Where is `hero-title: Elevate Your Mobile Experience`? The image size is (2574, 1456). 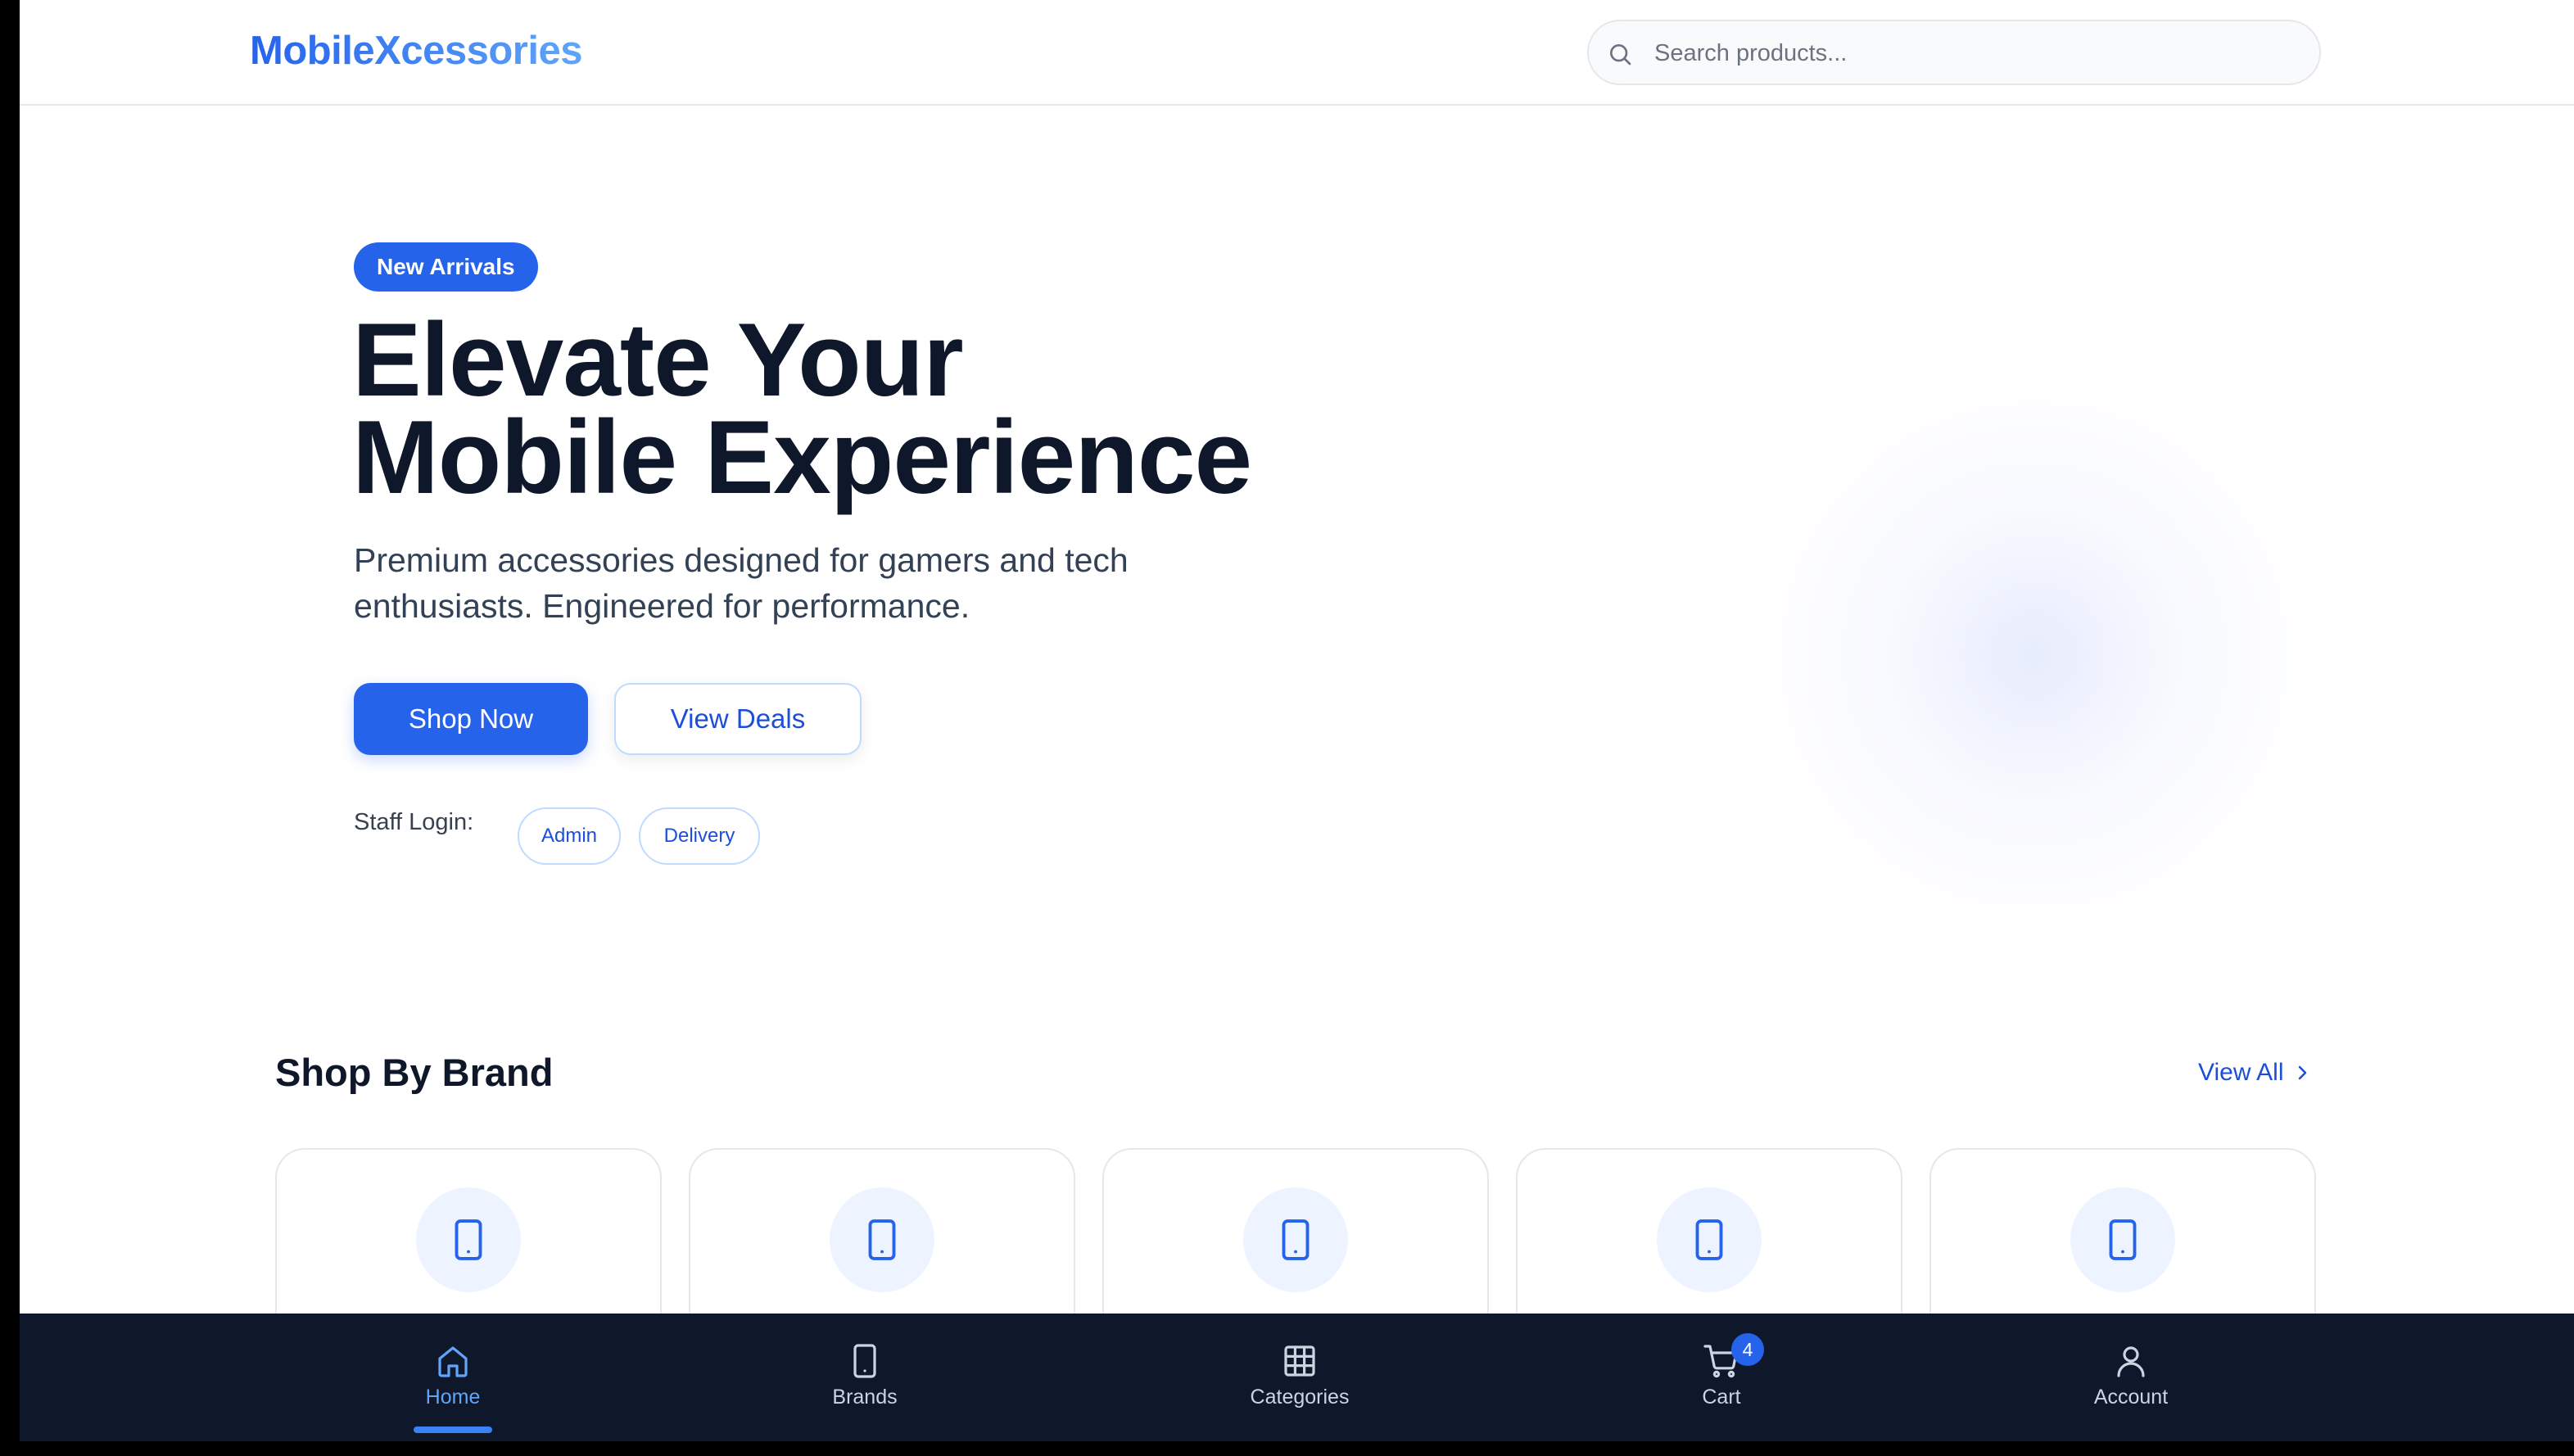 hero-title: Elevate Your Mobile Experience is located at coordinates (884, 408).